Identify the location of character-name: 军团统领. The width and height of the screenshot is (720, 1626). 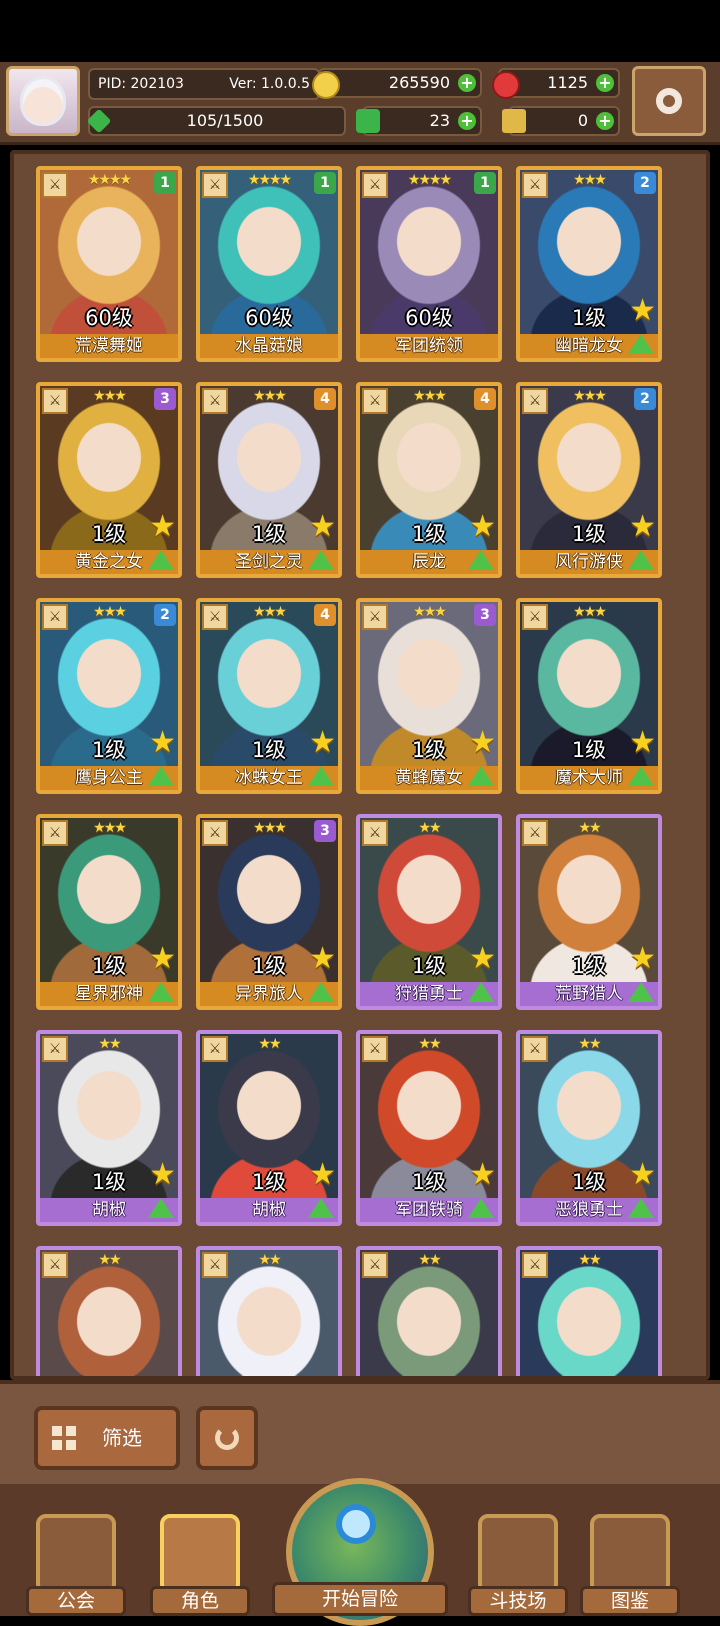
(429, 346).